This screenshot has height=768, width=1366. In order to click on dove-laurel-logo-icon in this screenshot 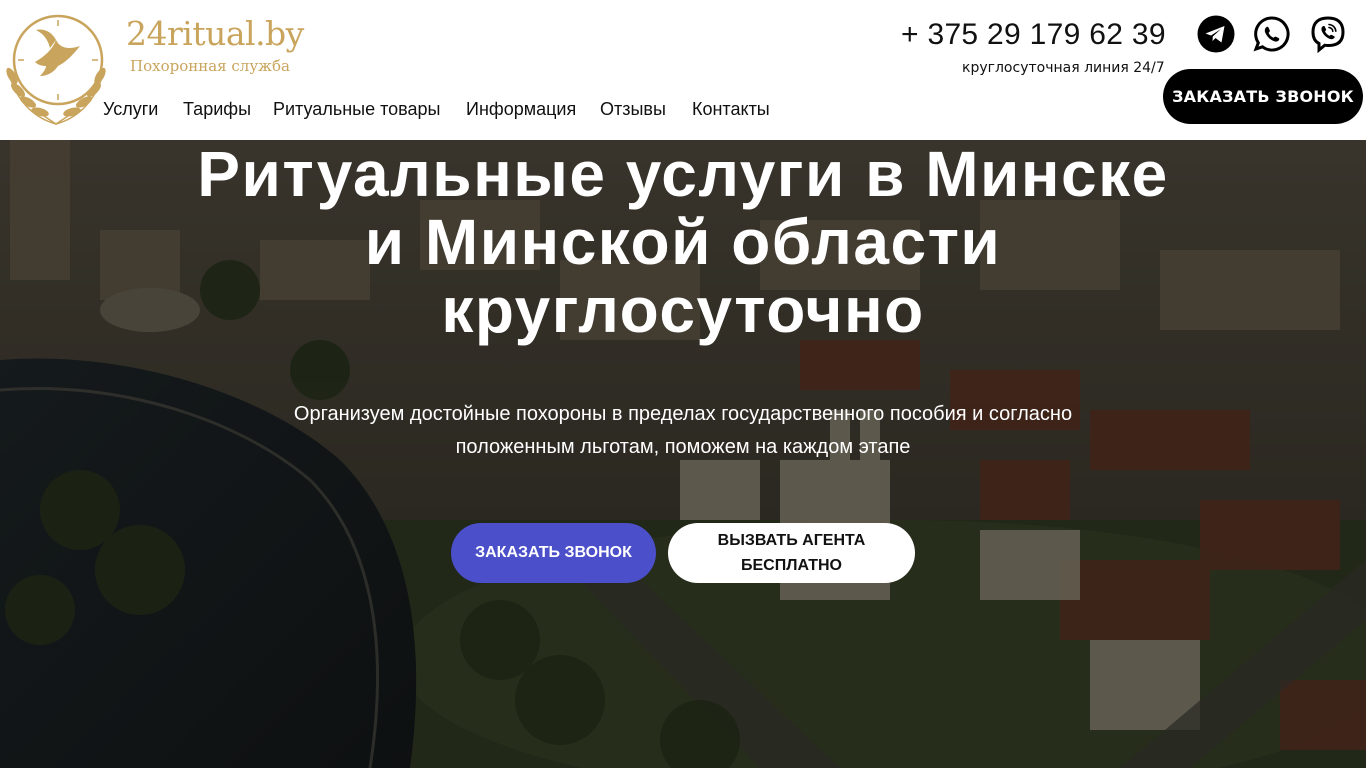, I will do `click(54, 69)`.